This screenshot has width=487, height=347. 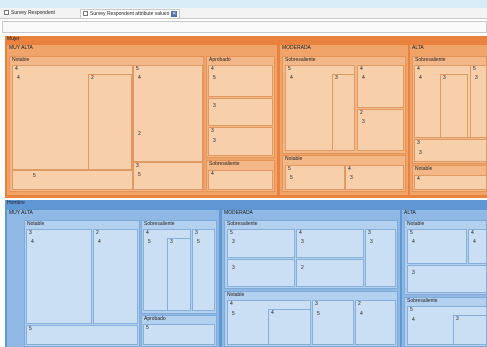 What do you see at coordinates (33, 13) in the screenshot?
I see `tab-label: Survey Respondent` at bounding box center [33, 13].